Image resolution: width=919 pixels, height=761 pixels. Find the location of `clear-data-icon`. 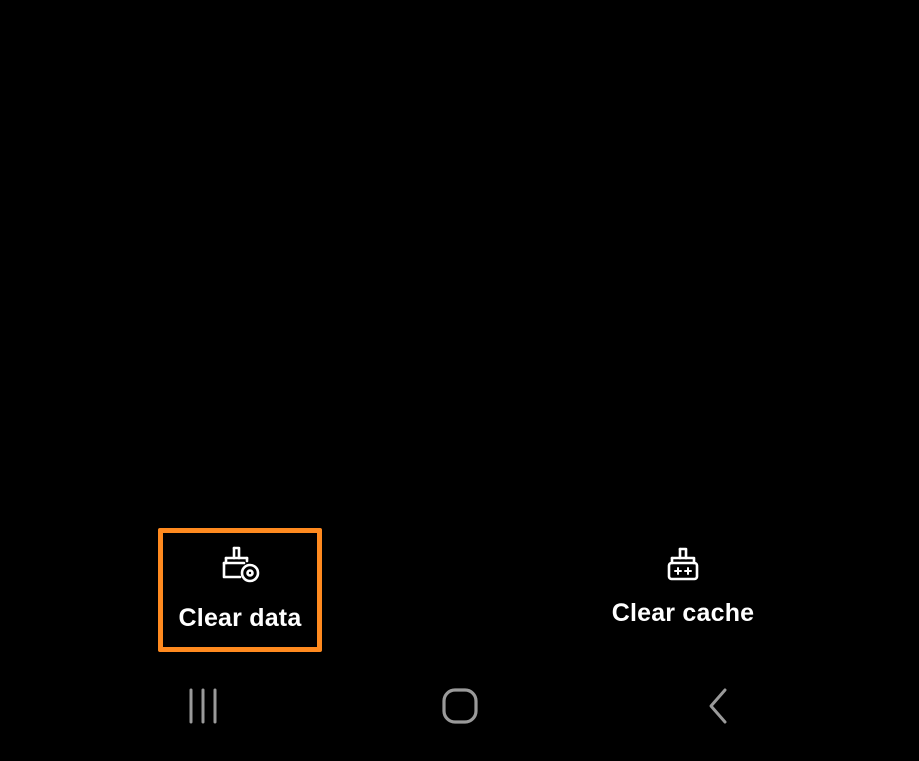

clear-data-icon is located at coordinates (240, 566).